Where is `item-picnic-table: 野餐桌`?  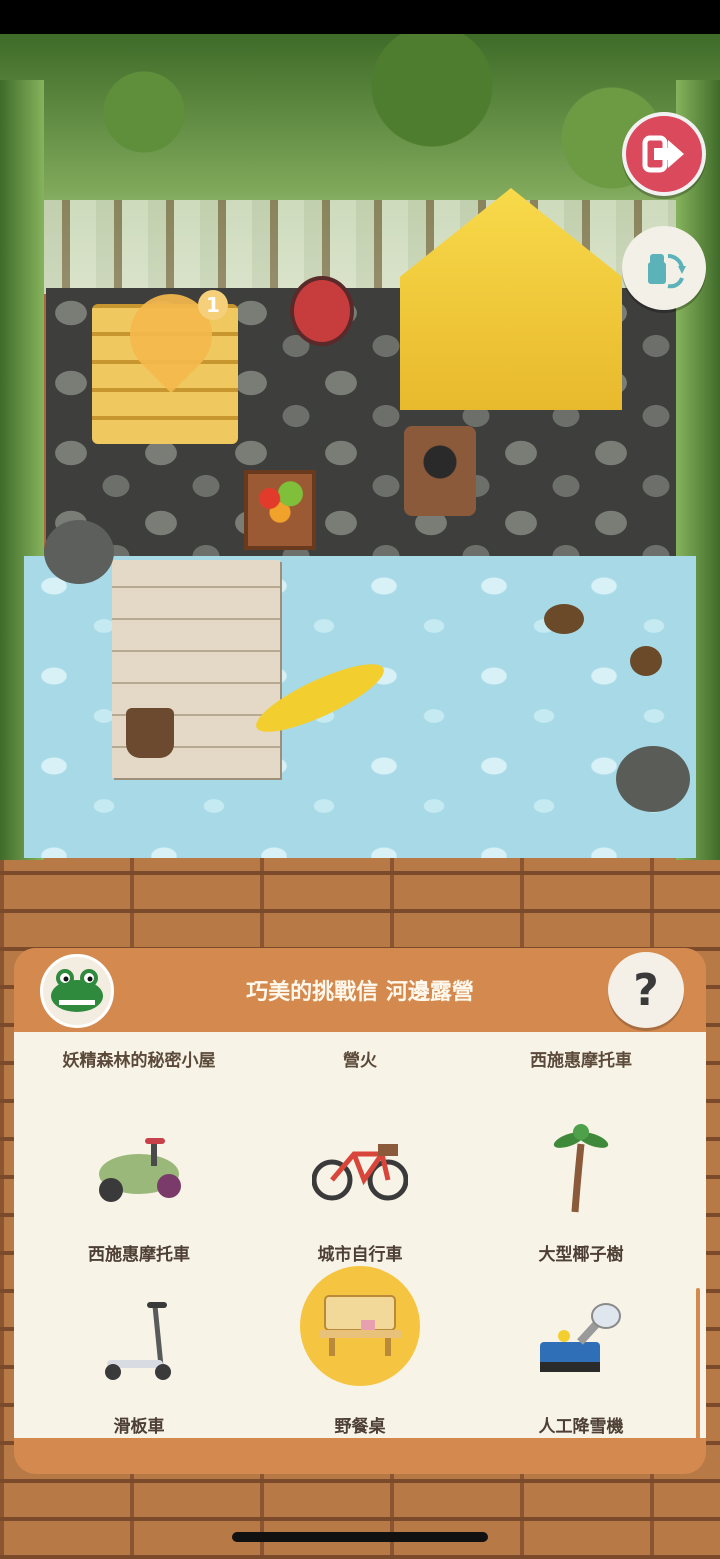 item-picnic-table: 野餐桌 is located at coordinates (360, 1351).